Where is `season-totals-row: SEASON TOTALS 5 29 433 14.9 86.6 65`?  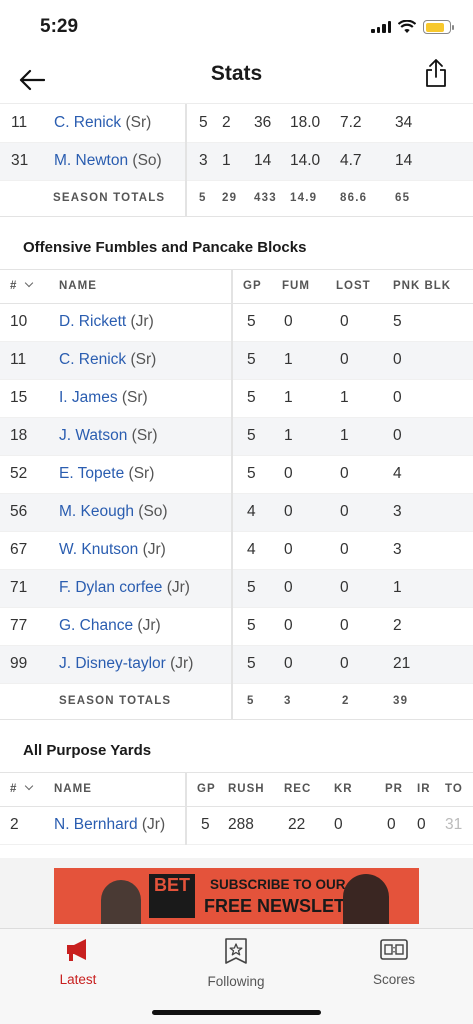
season-totals-row: SEASON TOTALS 5 29 433 14.9 86.6 65 is located at coordinates (236, 198).